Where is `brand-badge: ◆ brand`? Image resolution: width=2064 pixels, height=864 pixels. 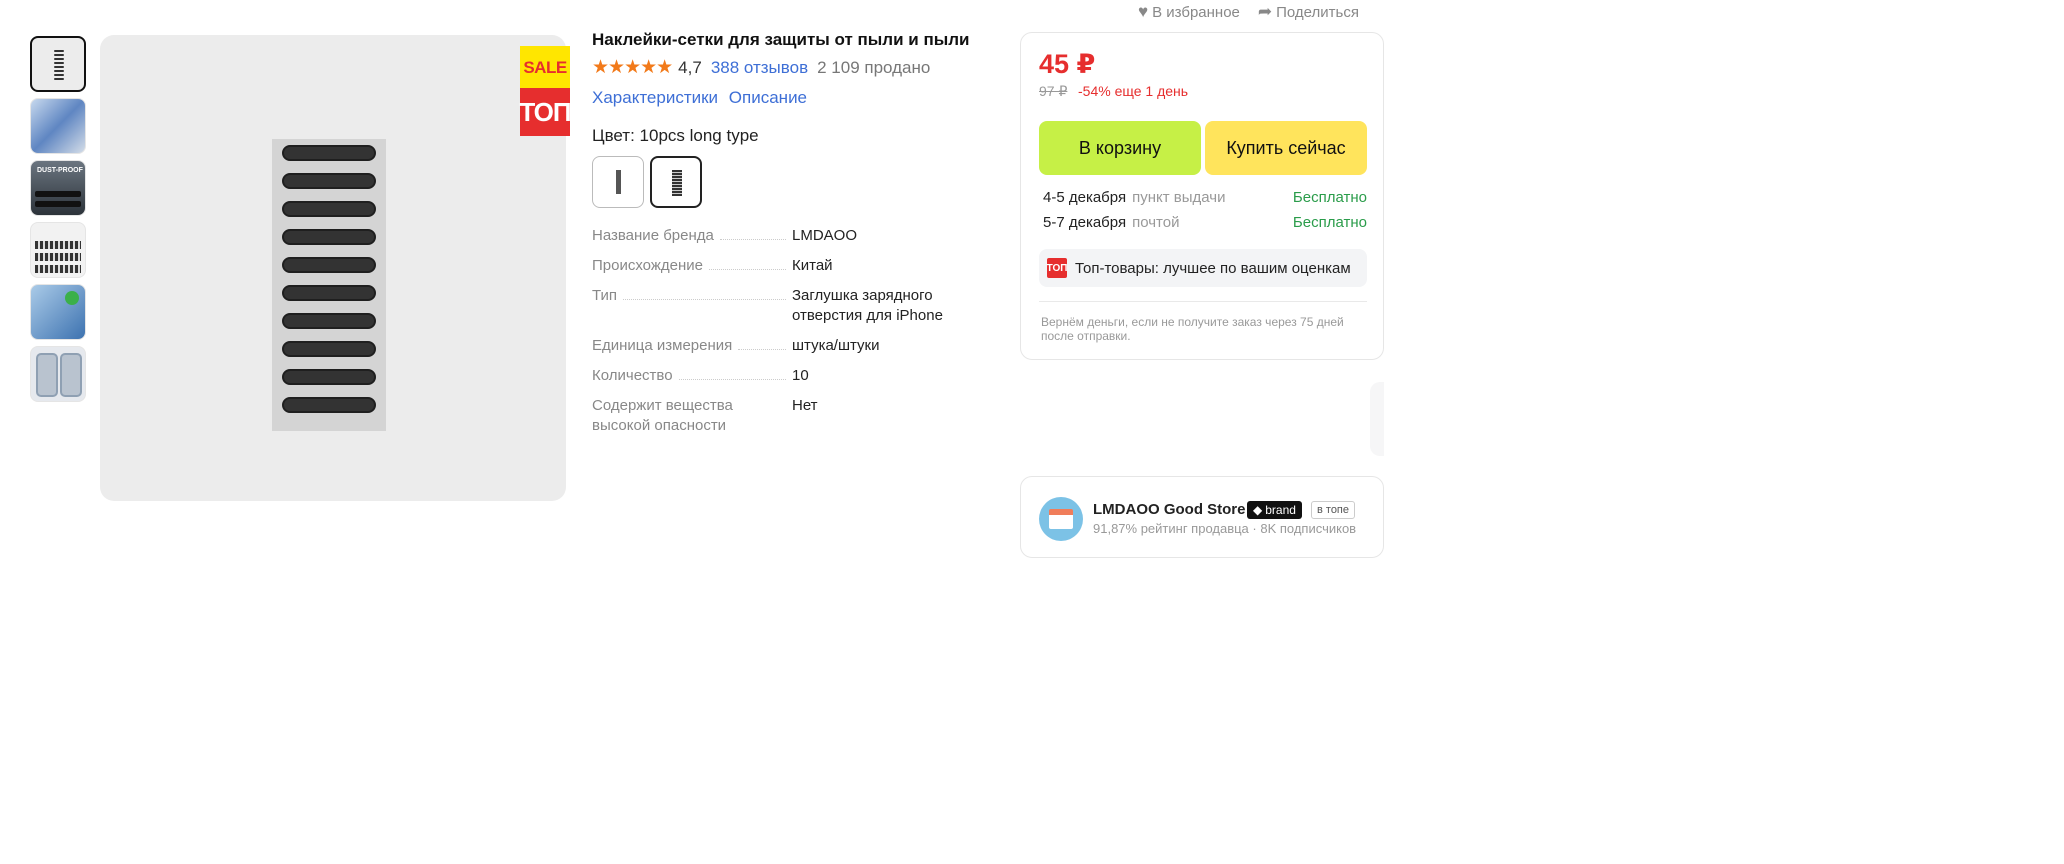 brand-badge: ◆ brand is located at coordinates (1274, 510).